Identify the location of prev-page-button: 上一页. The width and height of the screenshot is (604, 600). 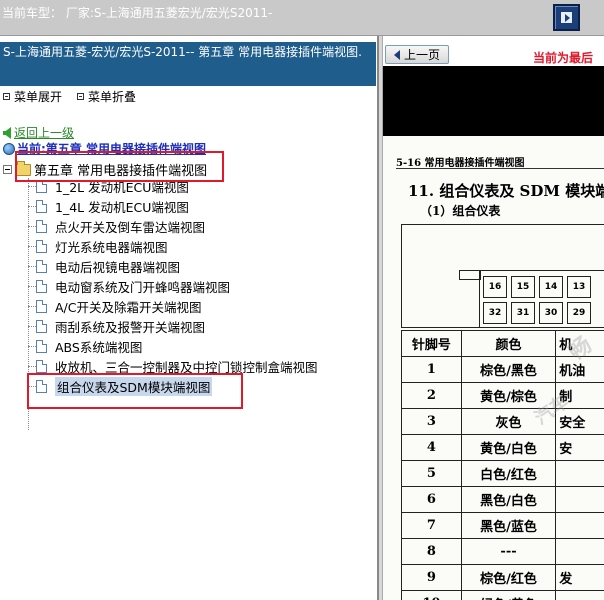
(417, 54).